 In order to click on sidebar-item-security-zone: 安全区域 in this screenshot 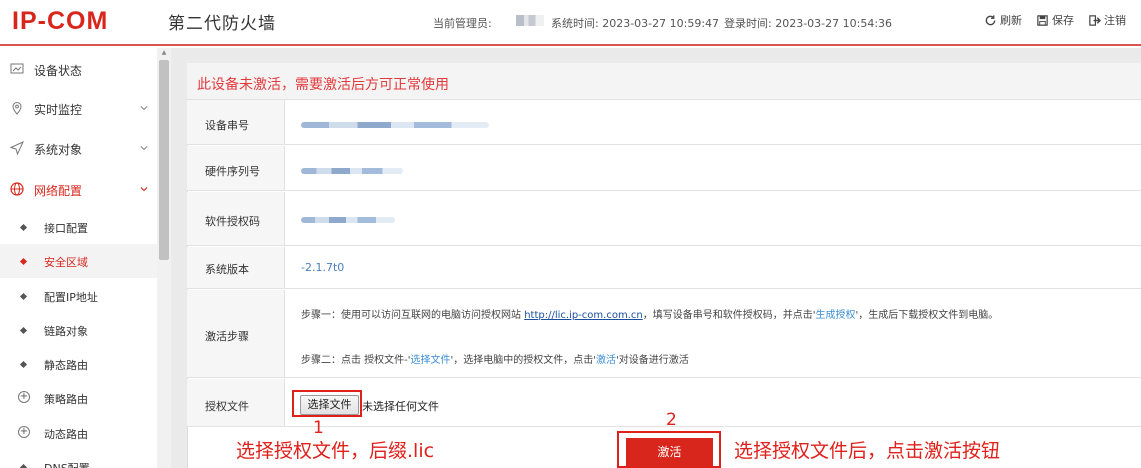, I will do `click(78, 261)`.